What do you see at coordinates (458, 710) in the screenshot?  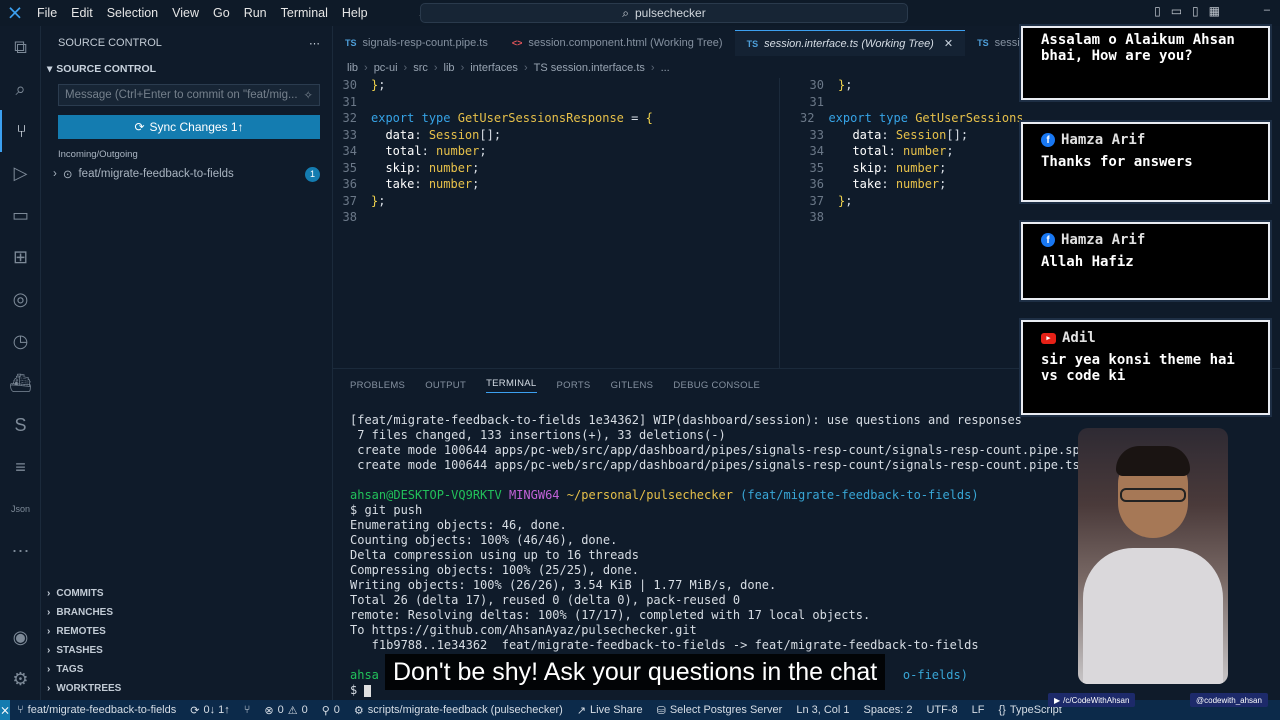 I see `status-script: ⚙ scripts/migrate-feedback (pulsechecker)` at bounding box center [458, 710].